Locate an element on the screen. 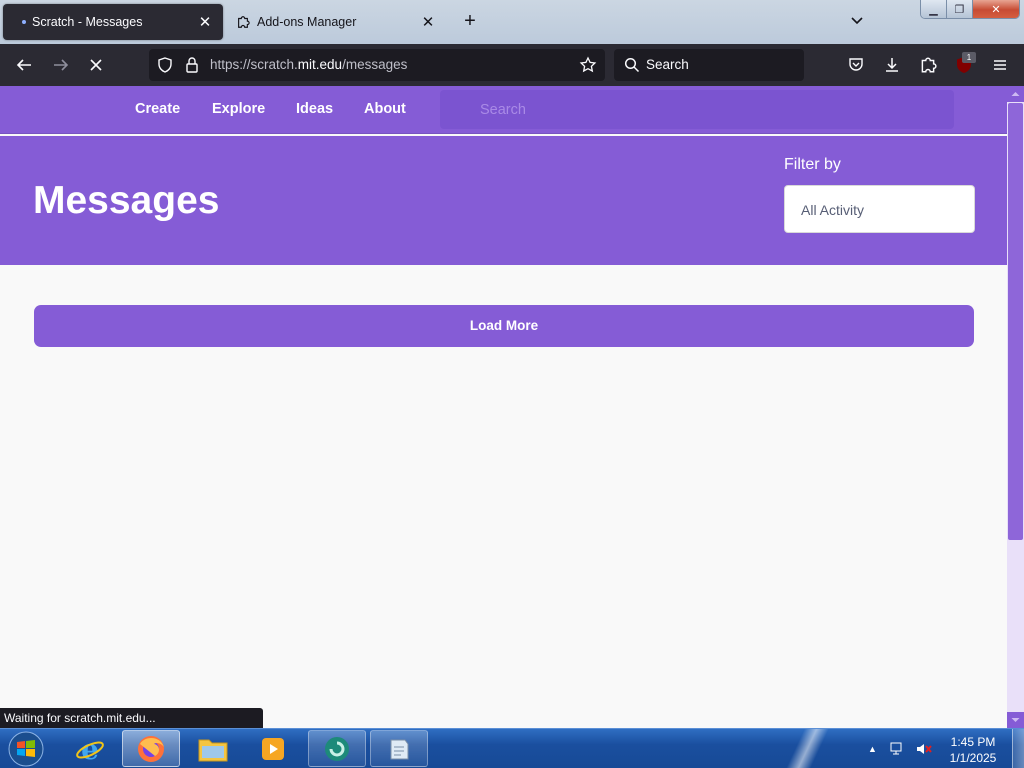 The image size is (1024, 768). extensions-puzzle-icon is located at coordinates (929, 65).